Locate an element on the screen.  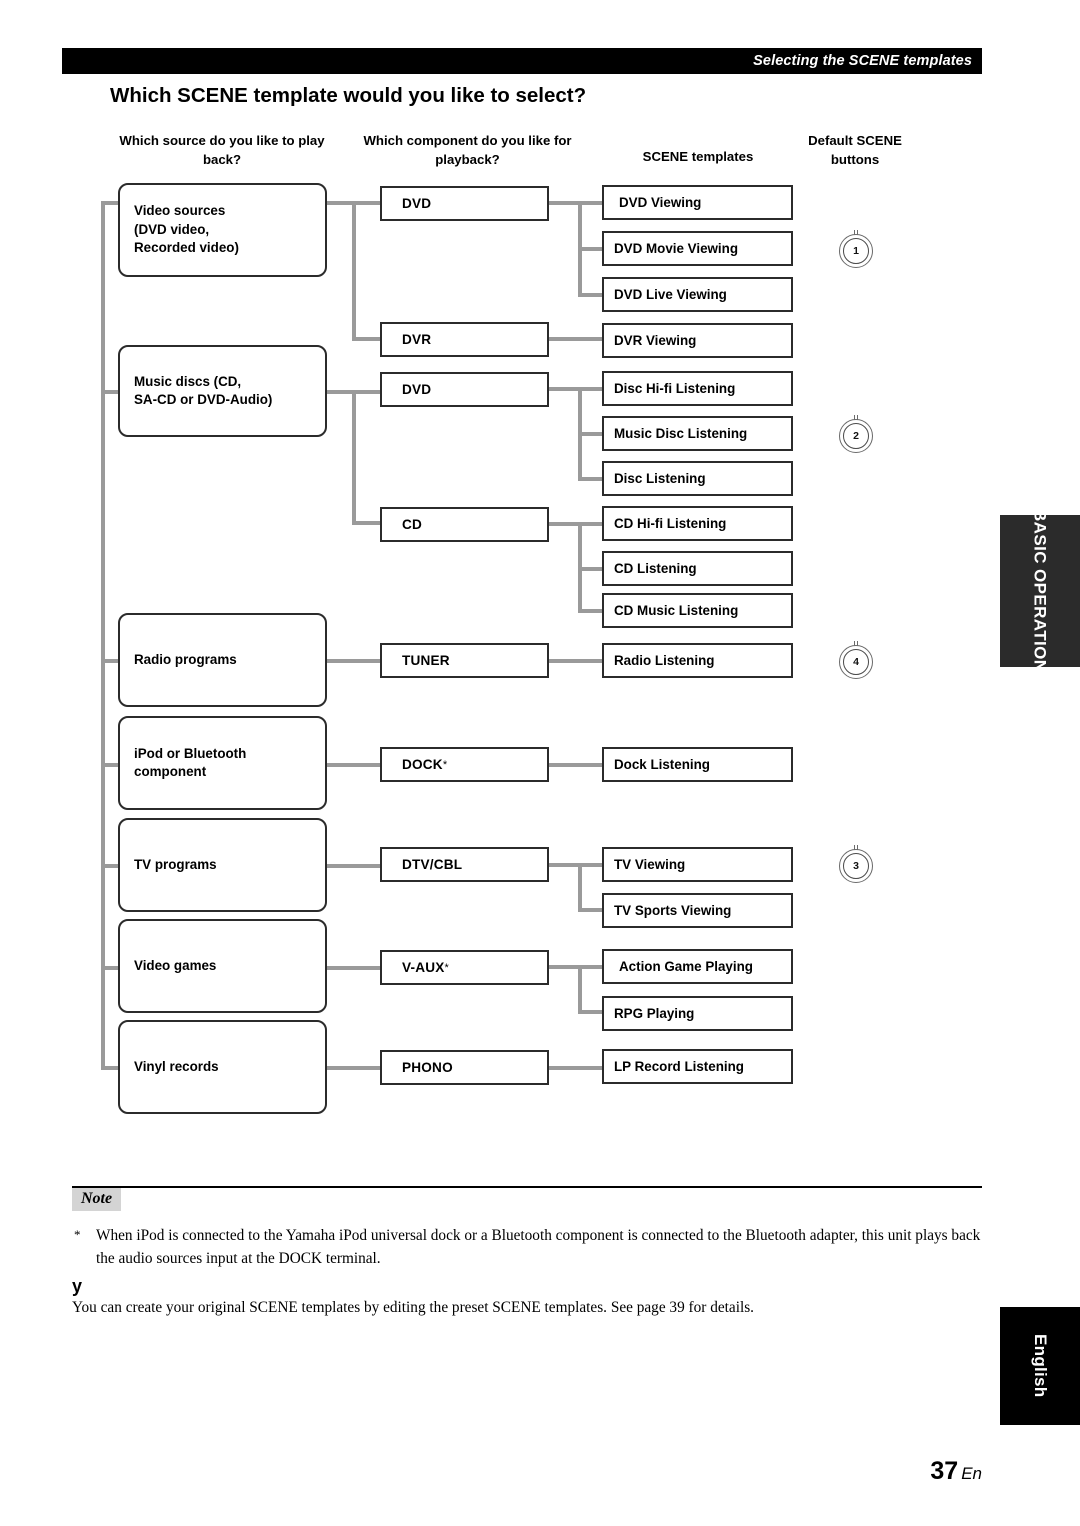
source-box: Vinyl records is located at coordinates (222, 1067).